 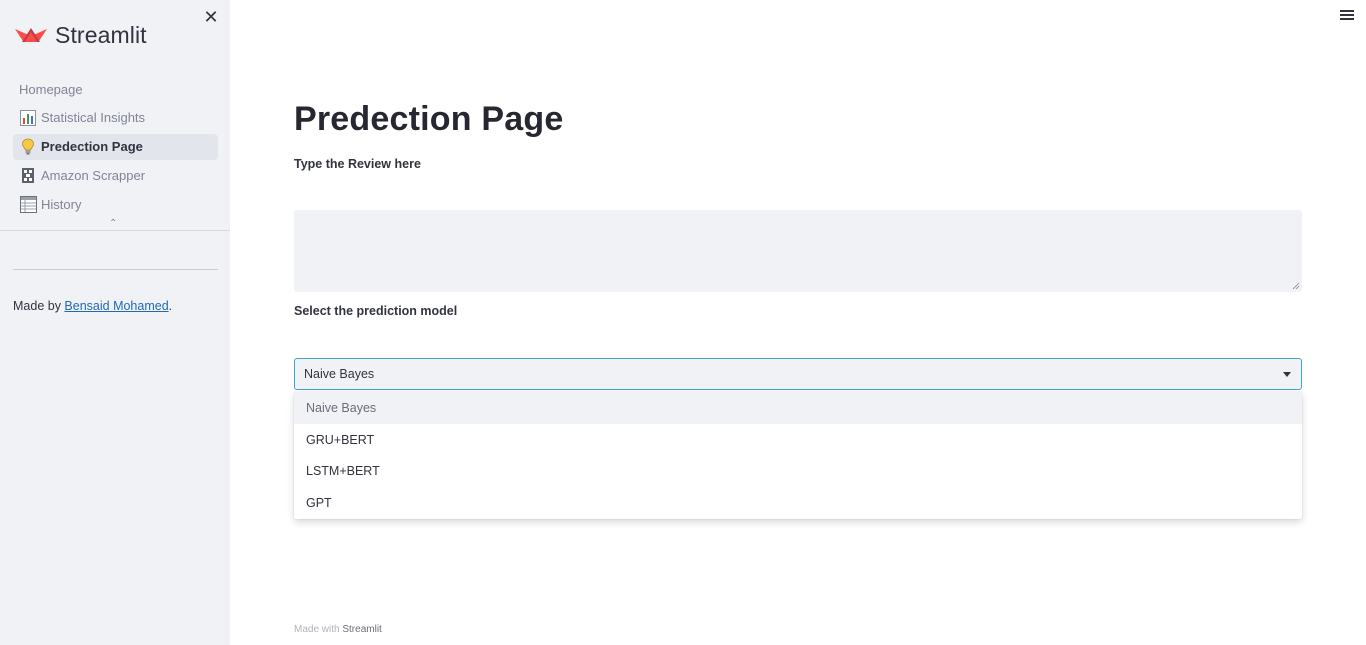 I want to click on dropdown-option-lstm-bert: LSTM+BERT, so click(x=798, y=472).